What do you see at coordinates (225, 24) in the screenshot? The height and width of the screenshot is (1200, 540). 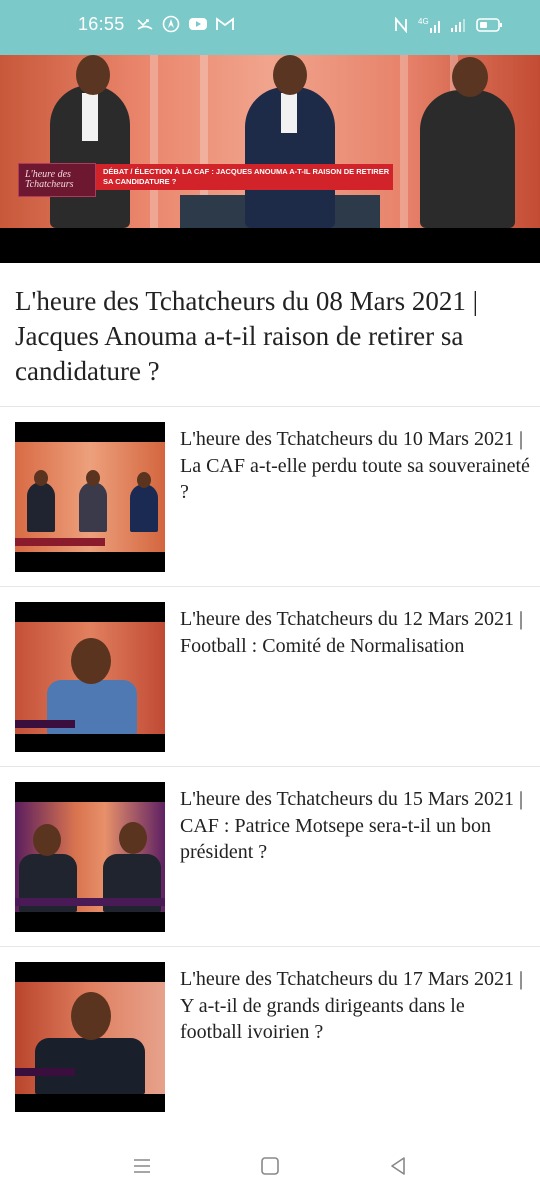 I see `gmail-icon` at bounding box center [225, 24].